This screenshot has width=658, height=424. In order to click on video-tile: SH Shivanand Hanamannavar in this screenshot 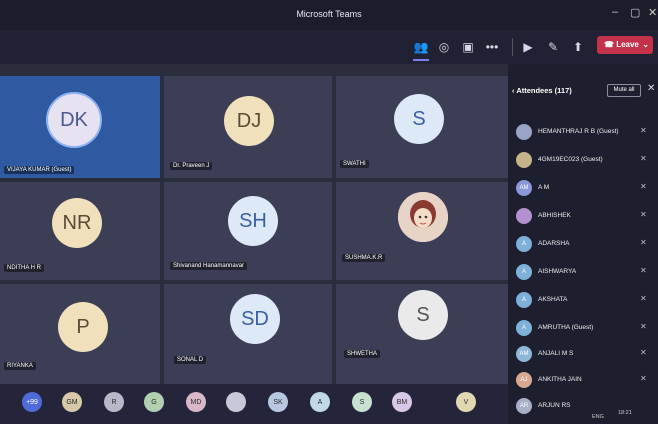, I will do `click(248, 231)`.